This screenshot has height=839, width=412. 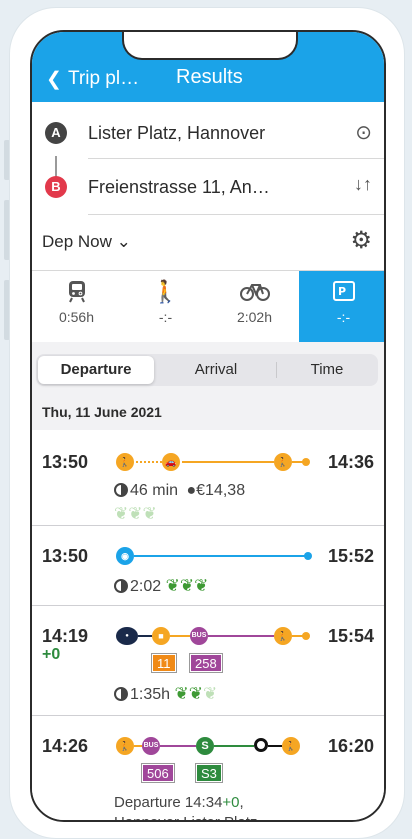 I want to click on mode-tabs: 0:56h 🚶 -:- 2:02h P -:-, so click(x=208, y=306).